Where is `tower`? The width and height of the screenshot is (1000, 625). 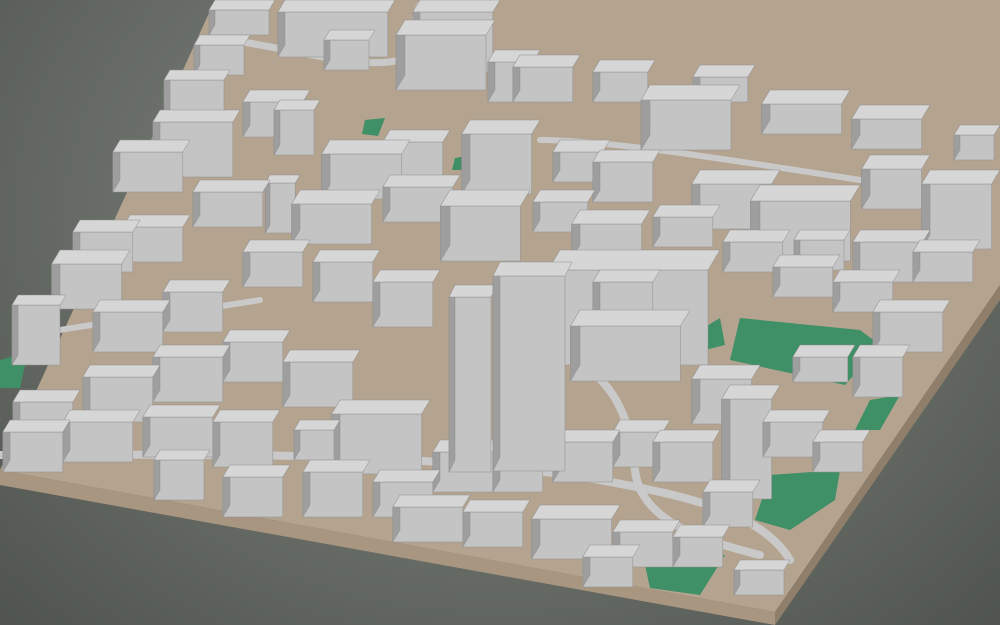
tower is located at coordinates (473, 378).